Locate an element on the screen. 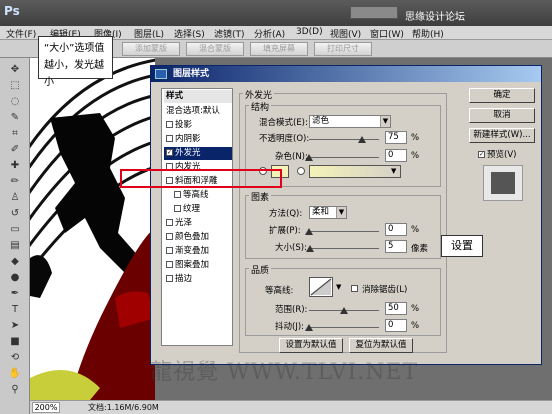 Image resolution: width=552 pixels, height=414 pixels. contour-chevron-down-icon: ▼ is located at coordinates (338, 287).